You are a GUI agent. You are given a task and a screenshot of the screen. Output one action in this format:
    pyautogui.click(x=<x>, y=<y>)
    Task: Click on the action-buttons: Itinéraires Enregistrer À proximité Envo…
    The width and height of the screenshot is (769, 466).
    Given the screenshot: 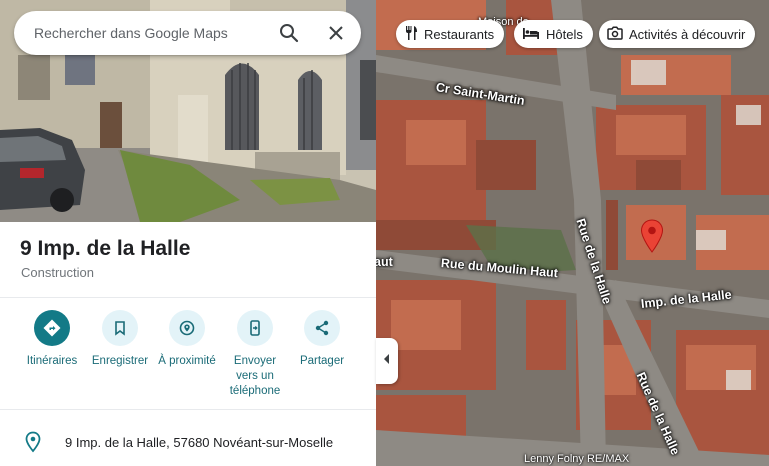 What is the action you would take?
    pyautogui.click(x=188, y=360)
    